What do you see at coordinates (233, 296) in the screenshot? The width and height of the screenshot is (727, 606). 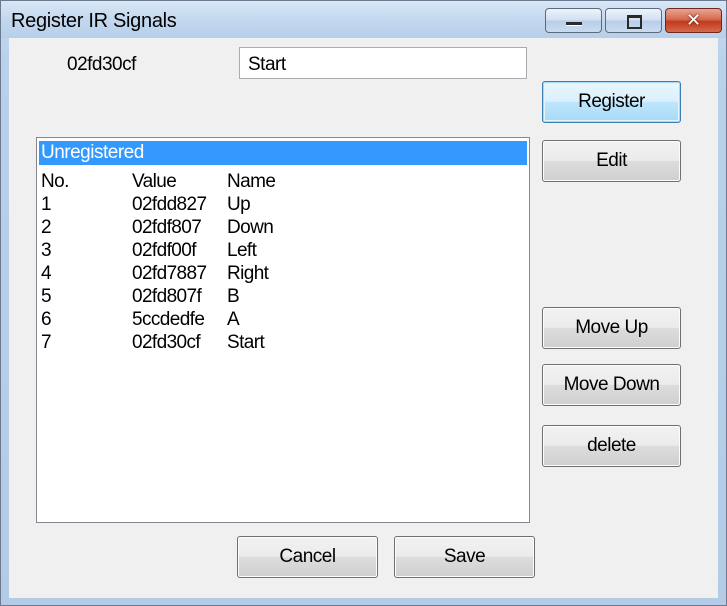 I see `item-name: B` at bounding box center [233, 296].